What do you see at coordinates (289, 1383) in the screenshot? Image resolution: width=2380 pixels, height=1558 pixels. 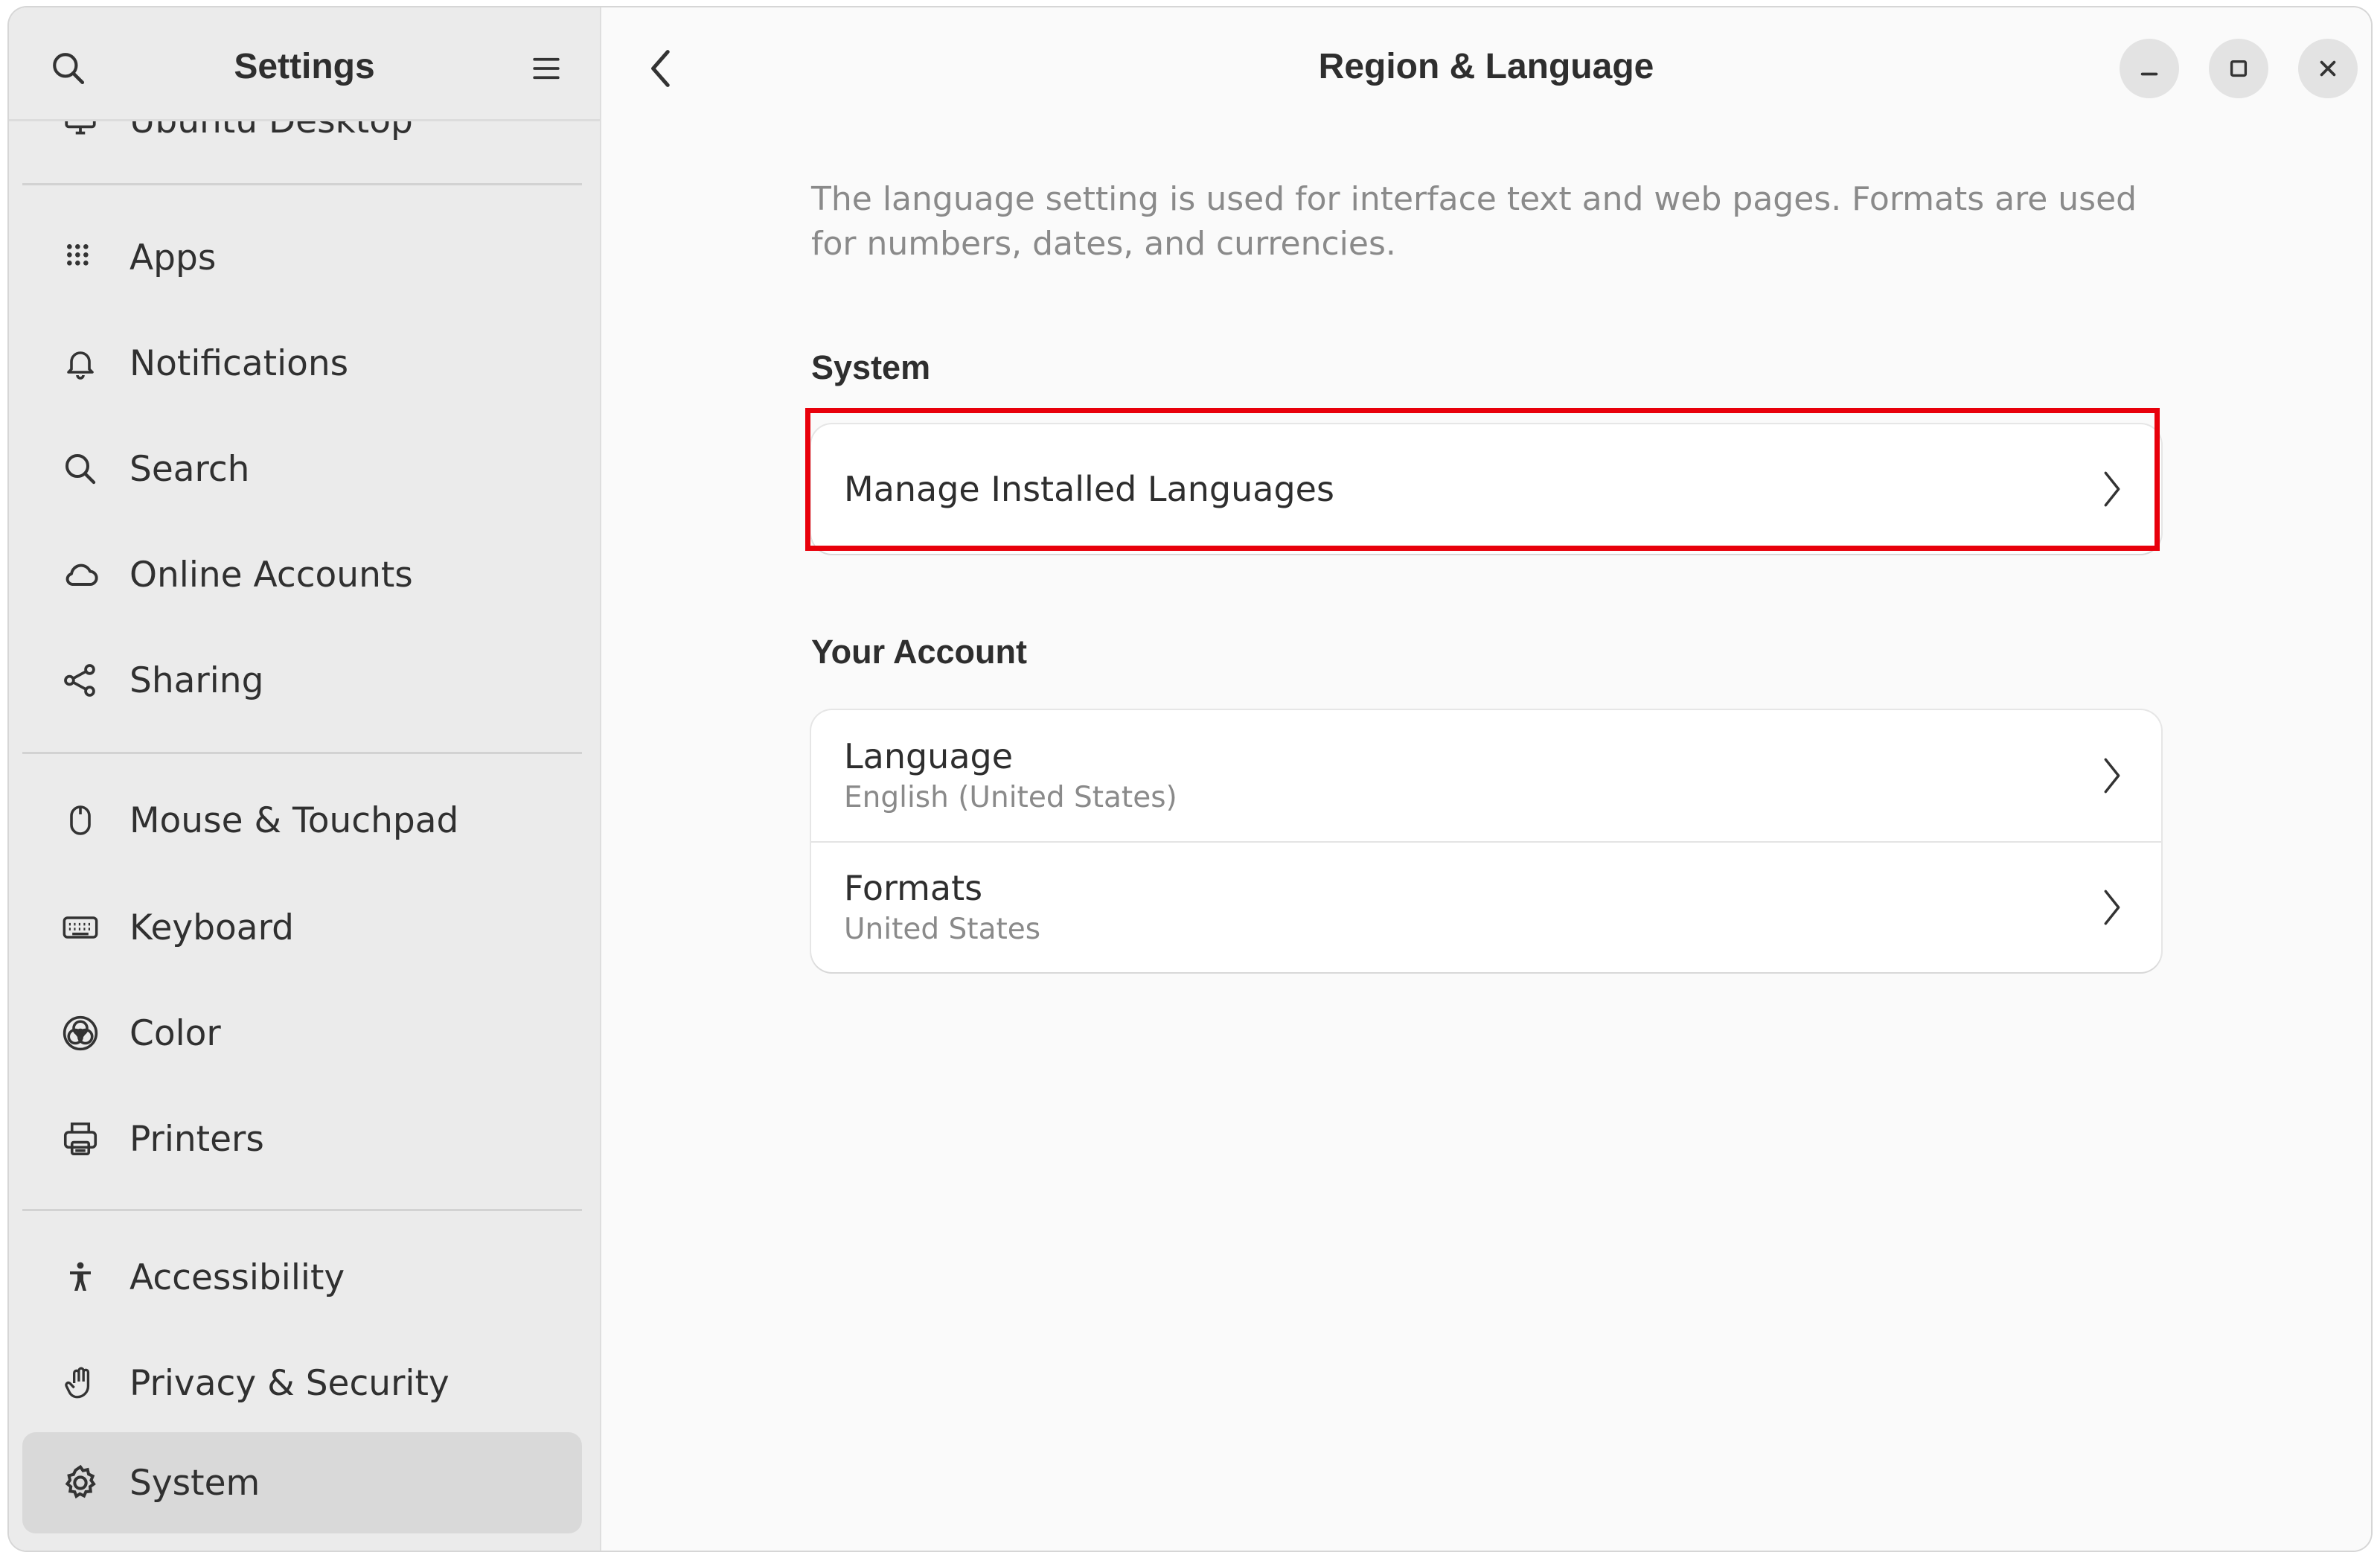 I see `sidebar-item-label: Privacy & Security` at bounding box center [289, 1383].